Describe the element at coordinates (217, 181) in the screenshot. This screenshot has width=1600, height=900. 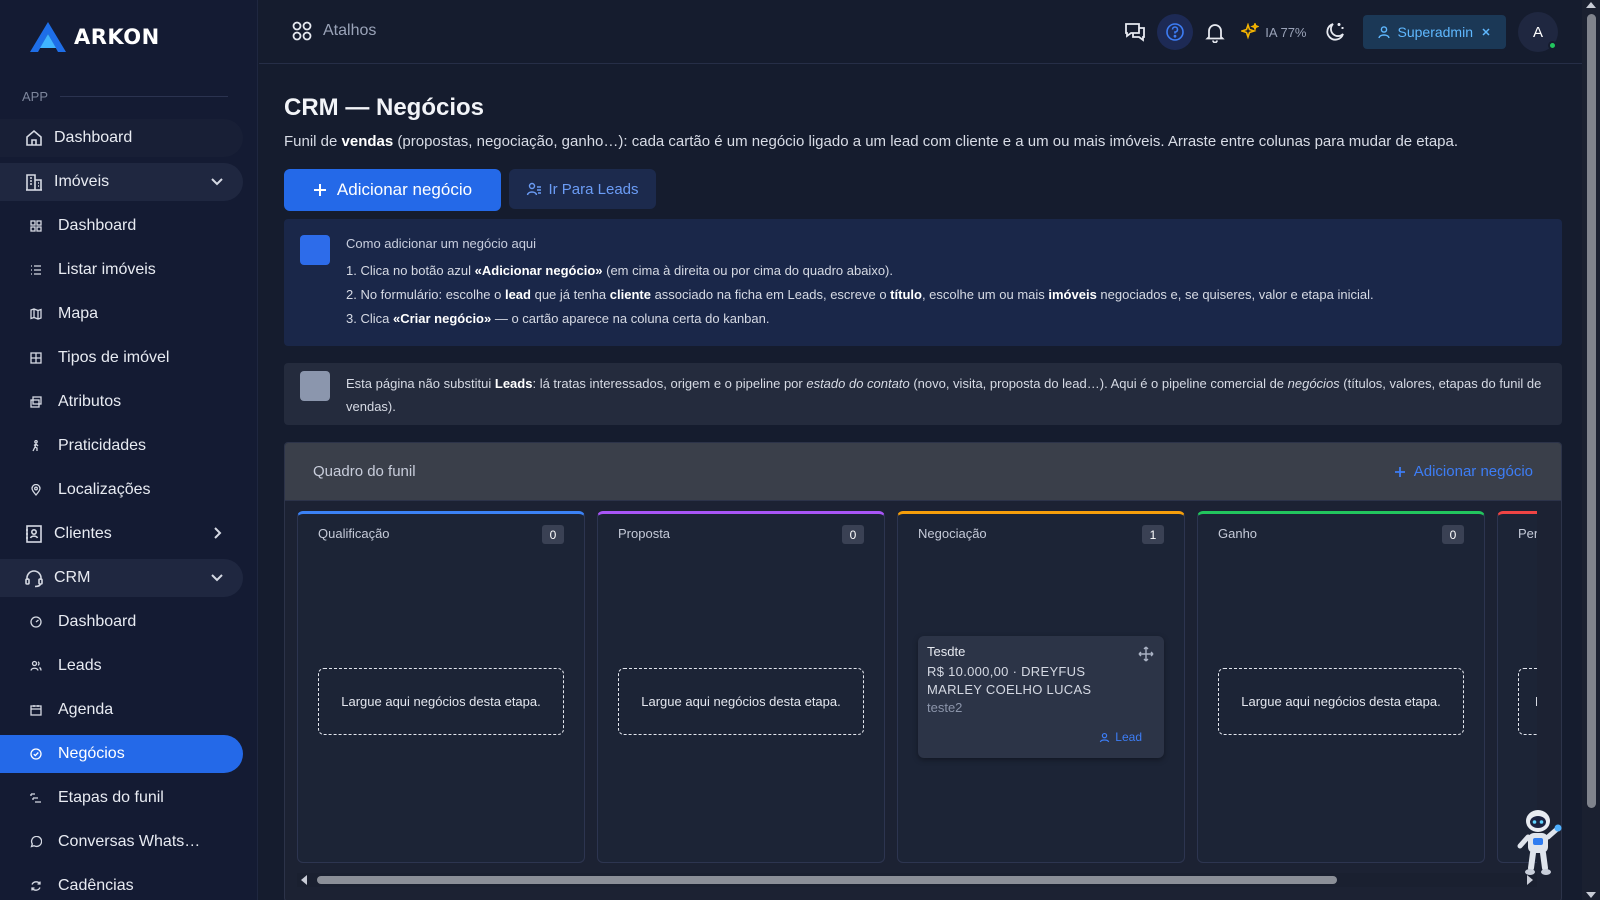
I see `chevron-down-icon` at that location.